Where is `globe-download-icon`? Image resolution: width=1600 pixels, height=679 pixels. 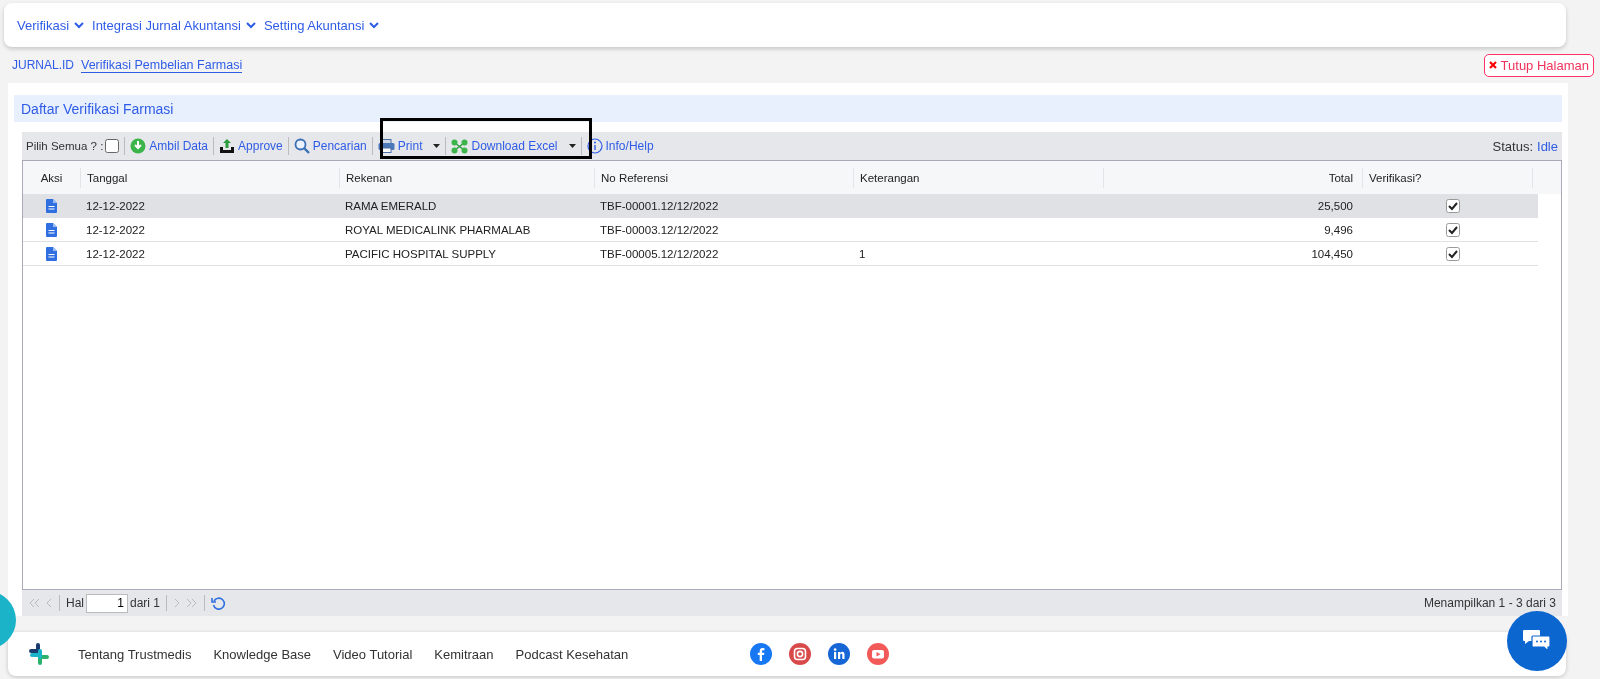
globe-download-icon is located at coordinates (138, 146).